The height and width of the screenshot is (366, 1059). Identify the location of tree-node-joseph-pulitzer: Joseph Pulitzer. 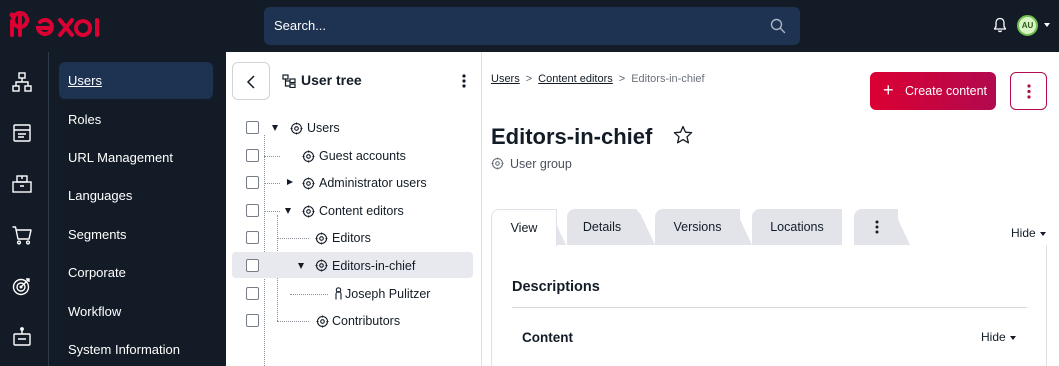
(352, 294).